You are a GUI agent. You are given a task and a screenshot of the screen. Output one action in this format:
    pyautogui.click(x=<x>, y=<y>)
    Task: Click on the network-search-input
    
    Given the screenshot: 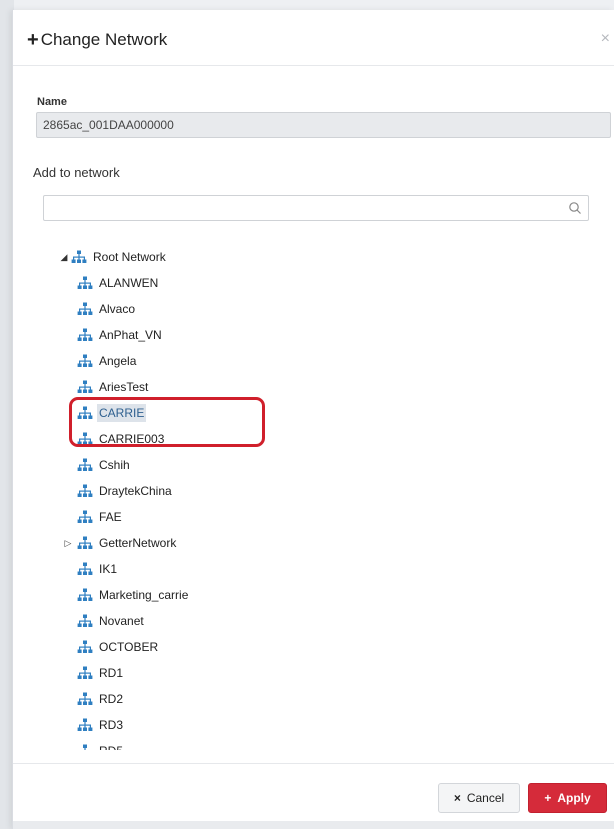 What is the action you would take?
    pyautogui.click(x=303, y=208)
    